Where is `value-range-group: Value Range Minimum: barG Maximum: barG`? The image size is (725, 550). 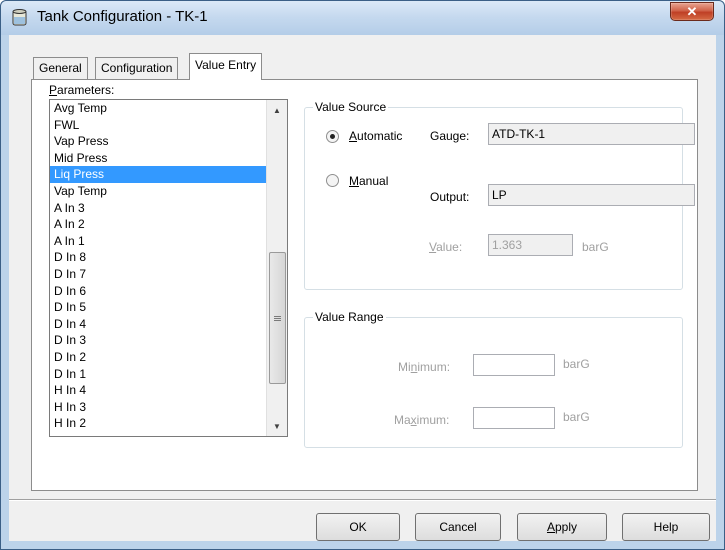
value-range-group: Value Range Minimum: barG Maximum: barG is located at coordinates (493, 379).